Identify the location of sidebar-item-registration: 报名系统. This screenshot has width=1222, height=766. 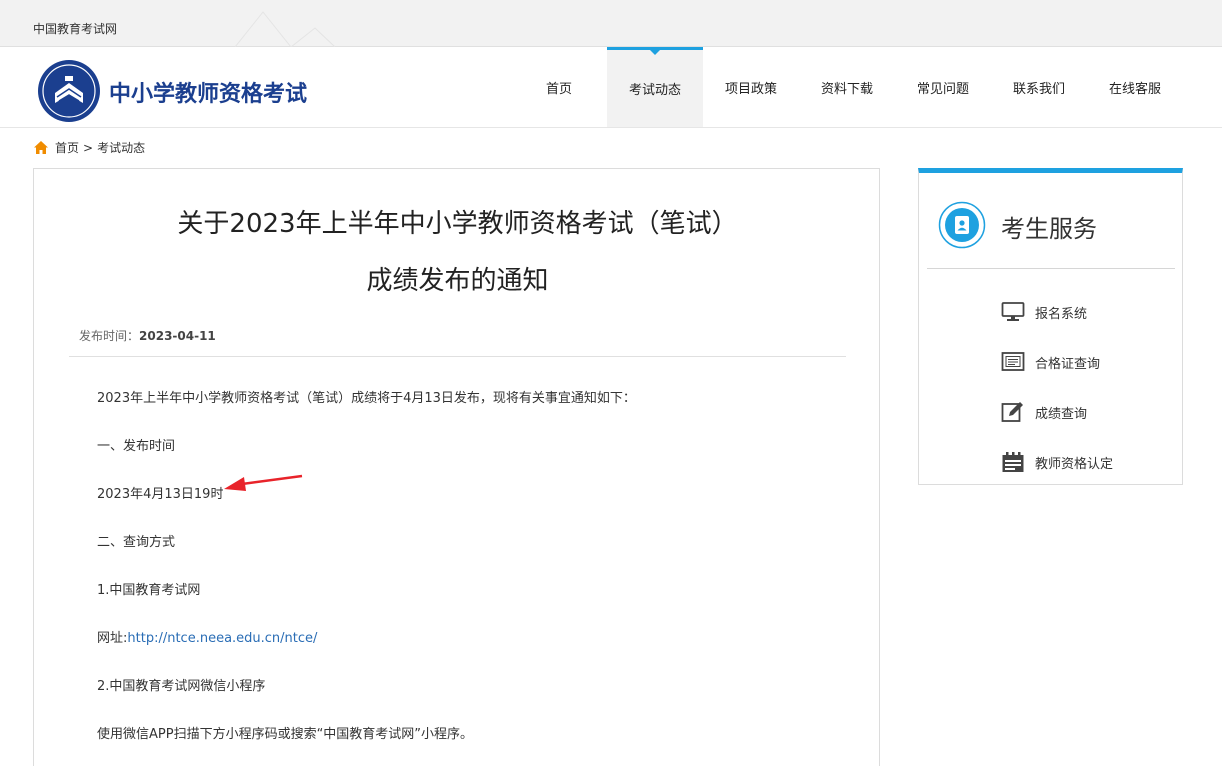
(1044, 312).